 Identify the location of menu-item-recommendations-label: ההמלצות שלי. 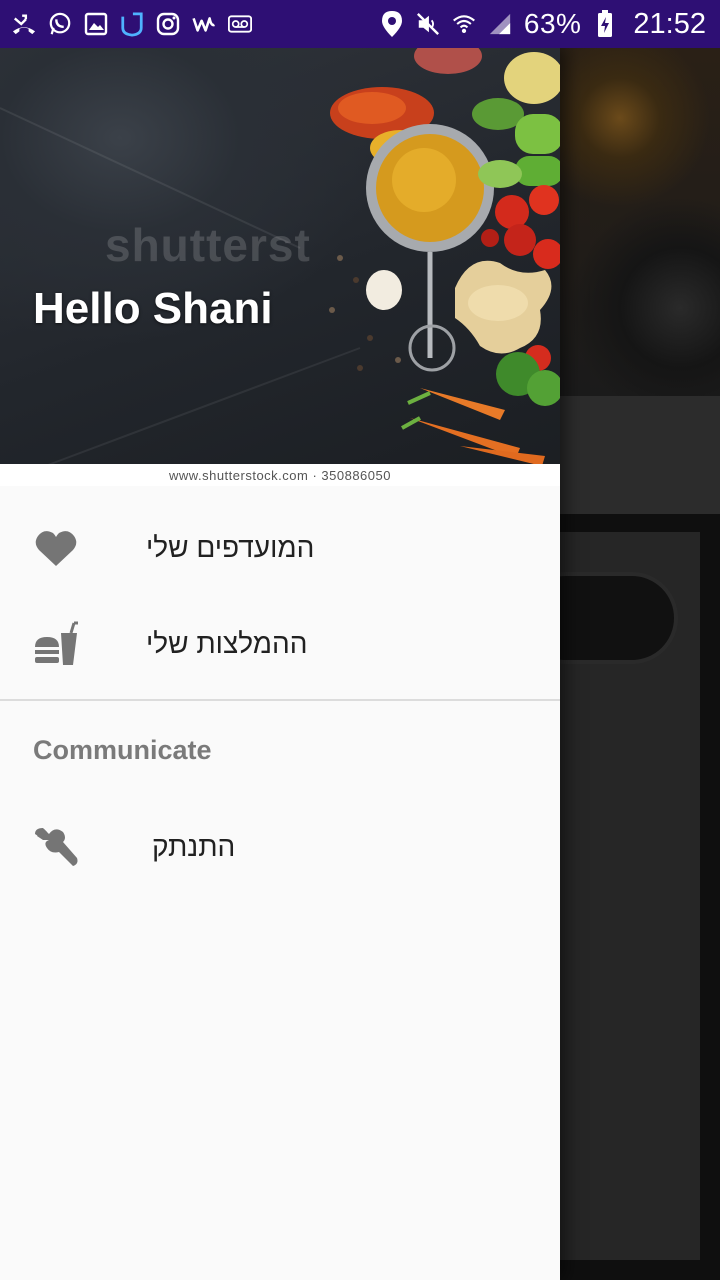
(227, 643).